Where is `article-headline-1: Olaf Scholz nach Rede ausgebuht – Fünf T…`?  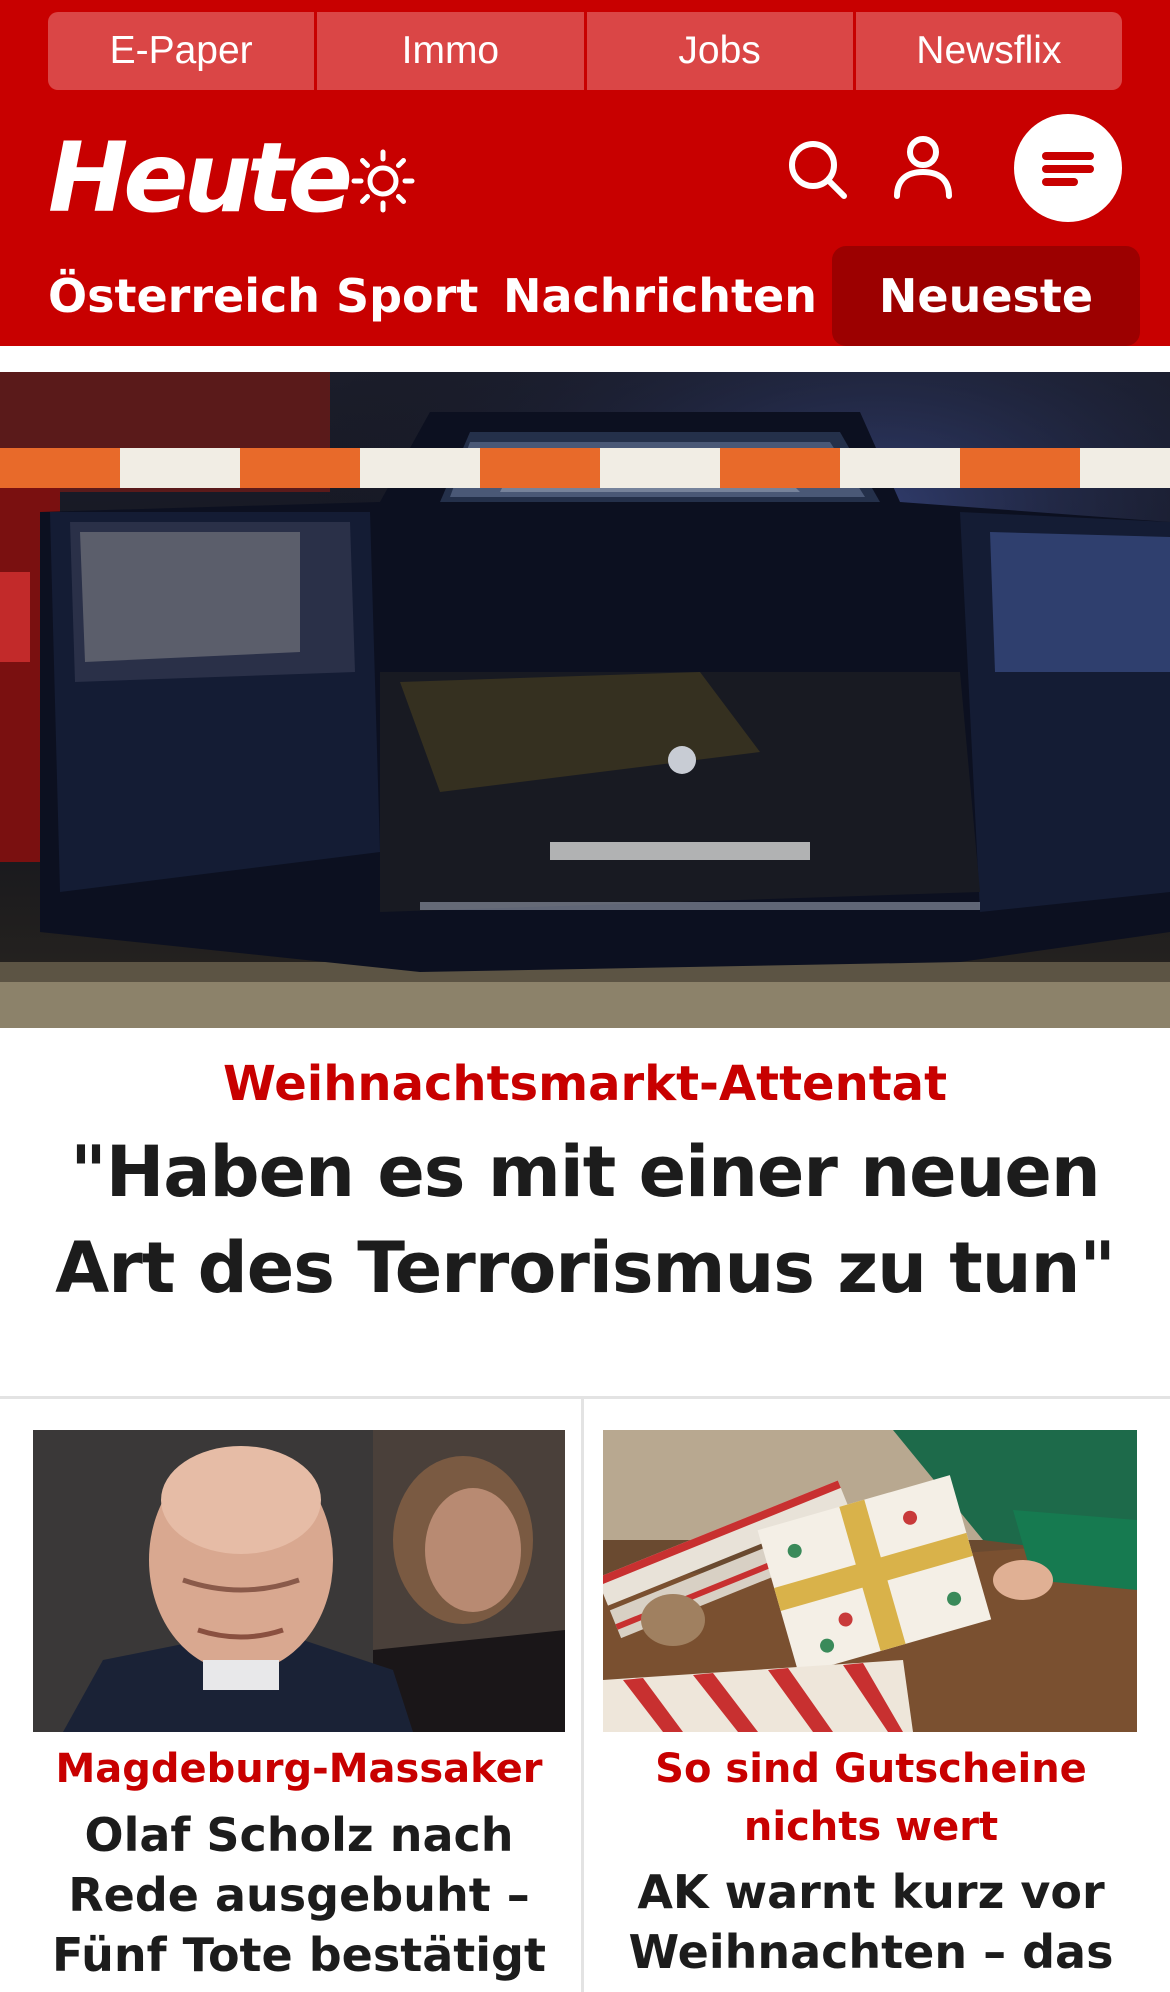
article-headline-1: Olaf Scholz nach Rede ausgebuht – Fünf T… is located at coordinates (299, 1895).